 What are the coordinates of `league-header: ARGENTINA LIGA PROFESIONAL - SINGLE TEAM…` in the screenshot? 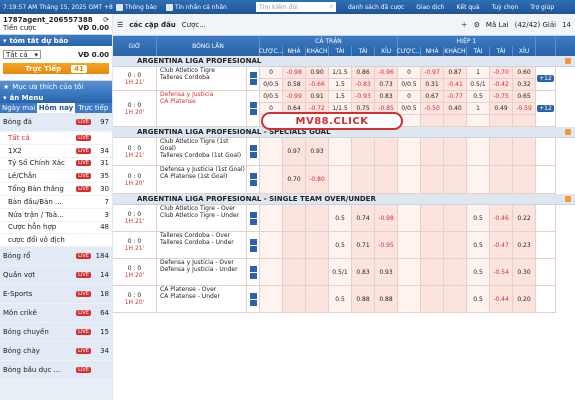 It's located at (344, 199).